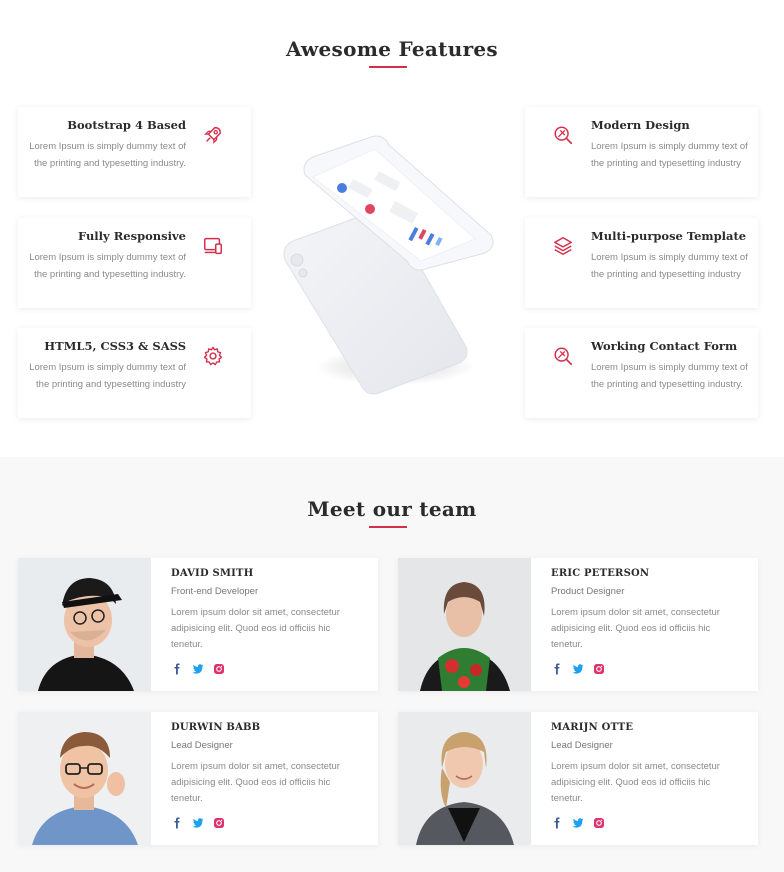  What do you see at coordinates (388, 527) in the screenshot?
I see `team-title-underline` at bounding box center [388, 527].